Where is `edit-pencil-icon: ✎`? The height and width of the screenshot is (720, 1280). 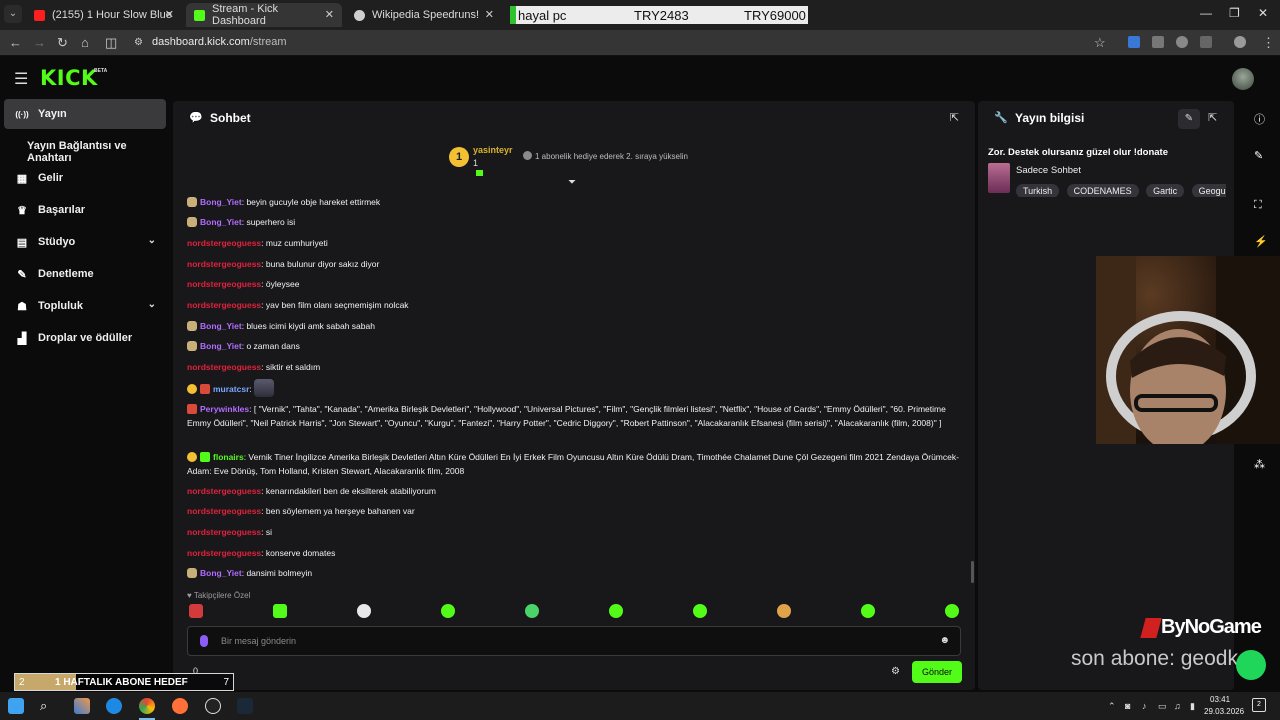
edit-pencil-icon: ✎ is located at coordinates (1189, 119).